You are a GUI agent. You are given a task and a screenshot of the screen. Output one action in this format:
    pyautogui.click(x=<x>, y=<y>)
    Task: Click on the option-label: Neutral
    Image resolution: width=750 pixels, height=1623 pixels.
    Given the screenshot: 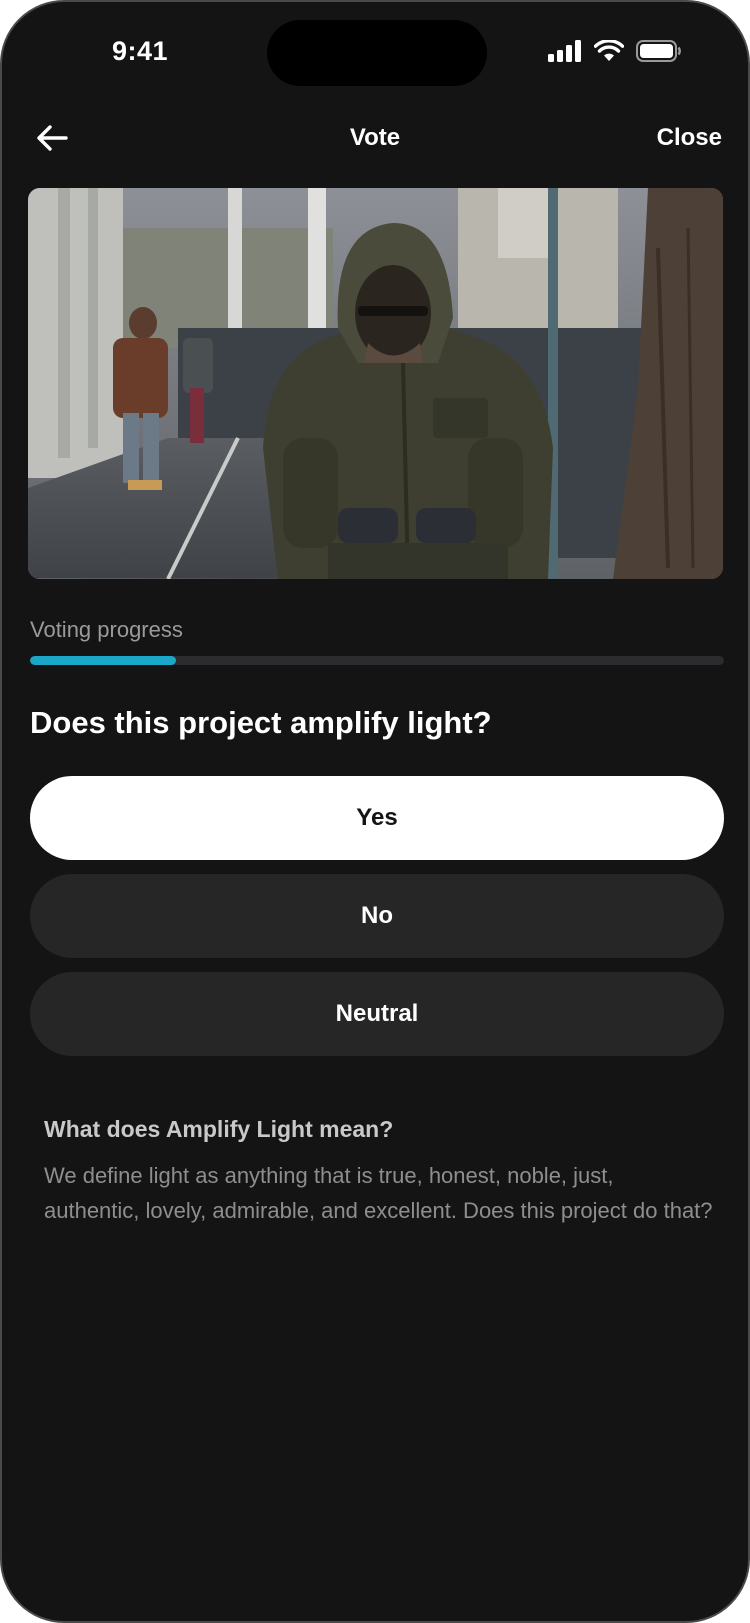 What is the action you would take?
    pyautogui.click(x=377, y=1013)
    